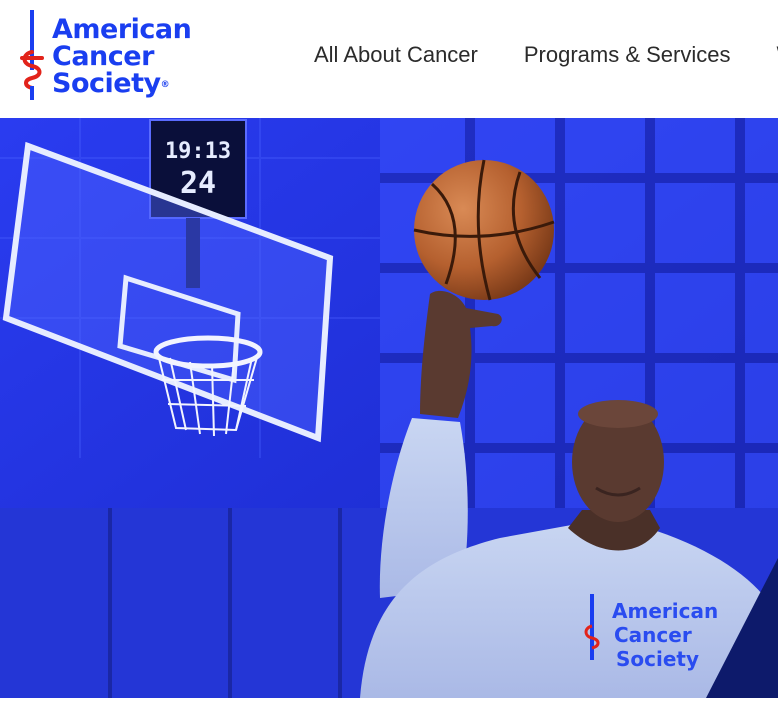  I want to click on scoreboard-shot-clock: 24, so click(198, 183).